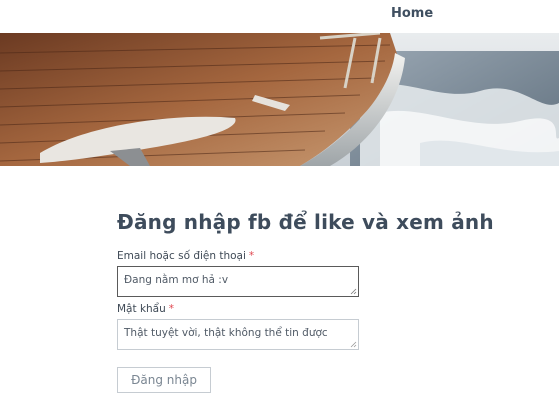 Image resolution: width=559 pixels, height=417 pixels. I want to click on login-button: Đăng nhập, so click(164, 380).